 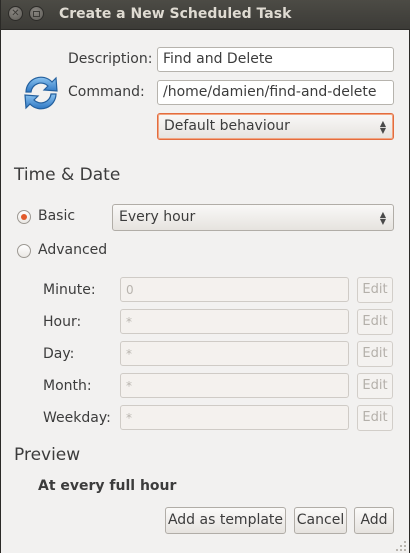 What do you see at coordinates (275, 59) in the screenshot?
I see `description-field: Find and Delete` at bounding box center [275, 59].